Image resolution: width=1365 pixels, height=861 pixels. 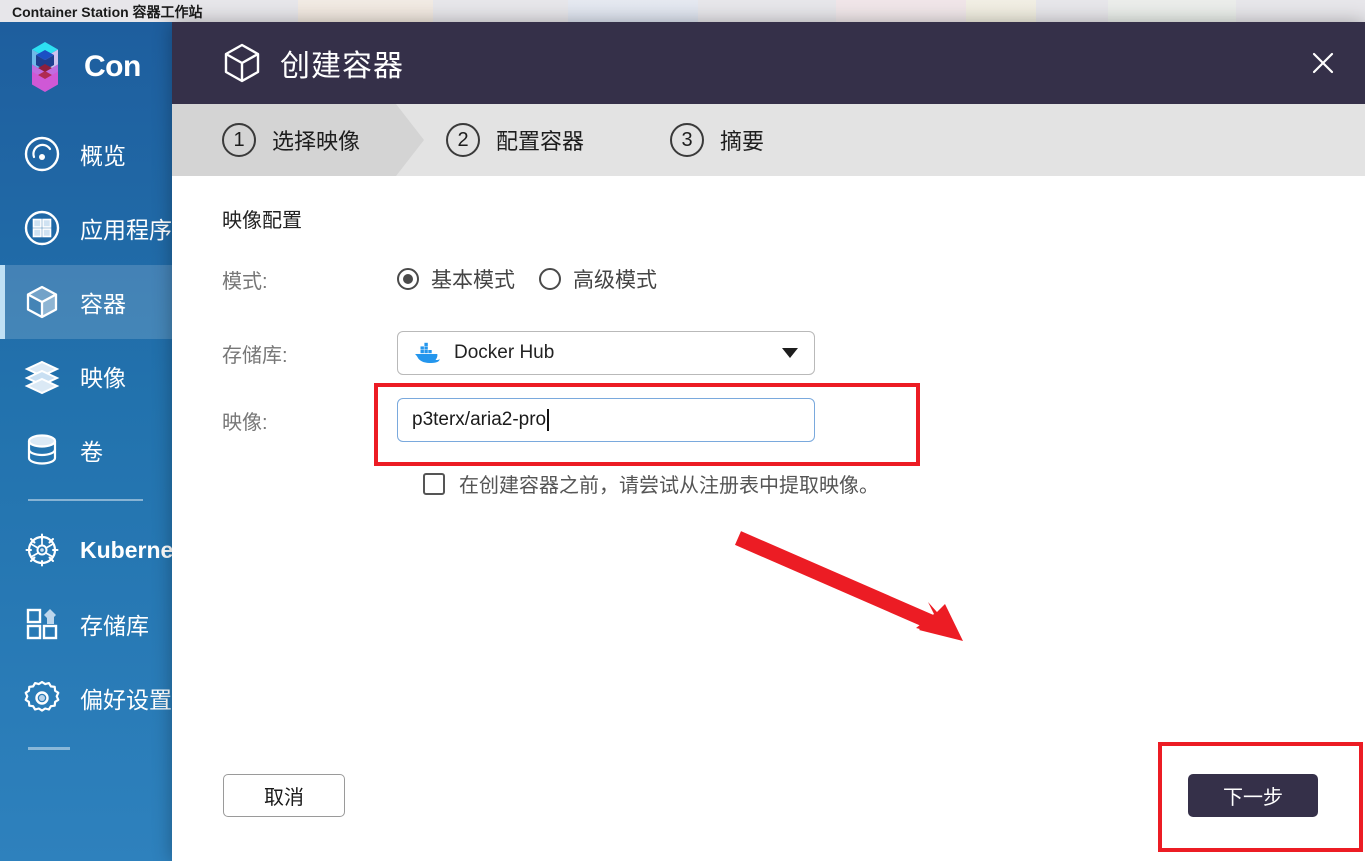 I want to click on next-button: 下一步, so click(x=1253, y=795).